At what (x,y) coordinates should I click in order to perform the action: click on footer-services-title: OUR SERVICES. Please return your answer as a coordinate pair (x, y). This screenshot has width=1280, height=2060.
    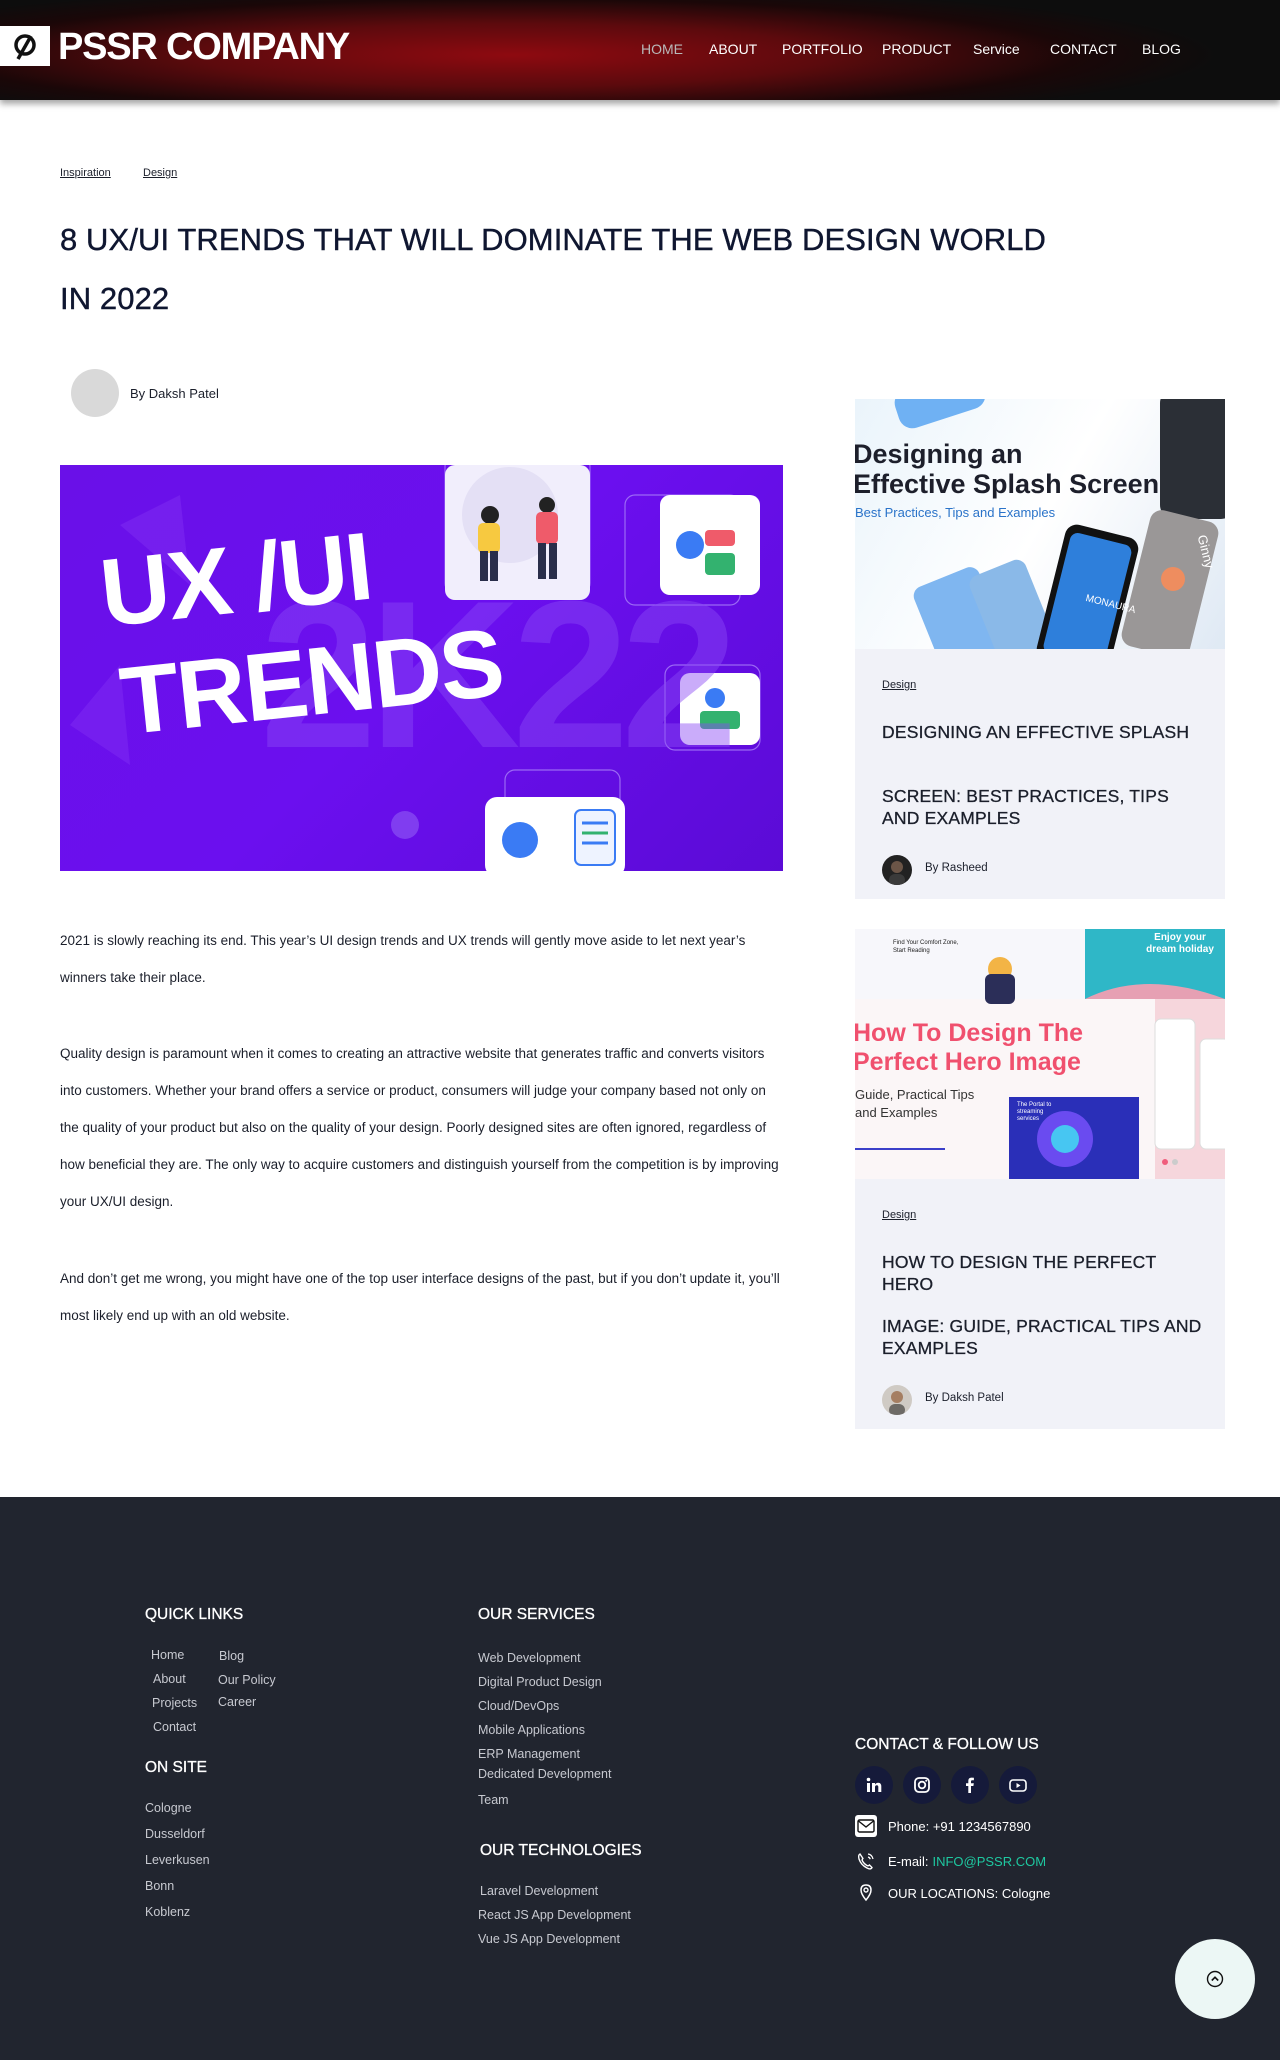
    Looking at the image, I should click on (536, 1614).